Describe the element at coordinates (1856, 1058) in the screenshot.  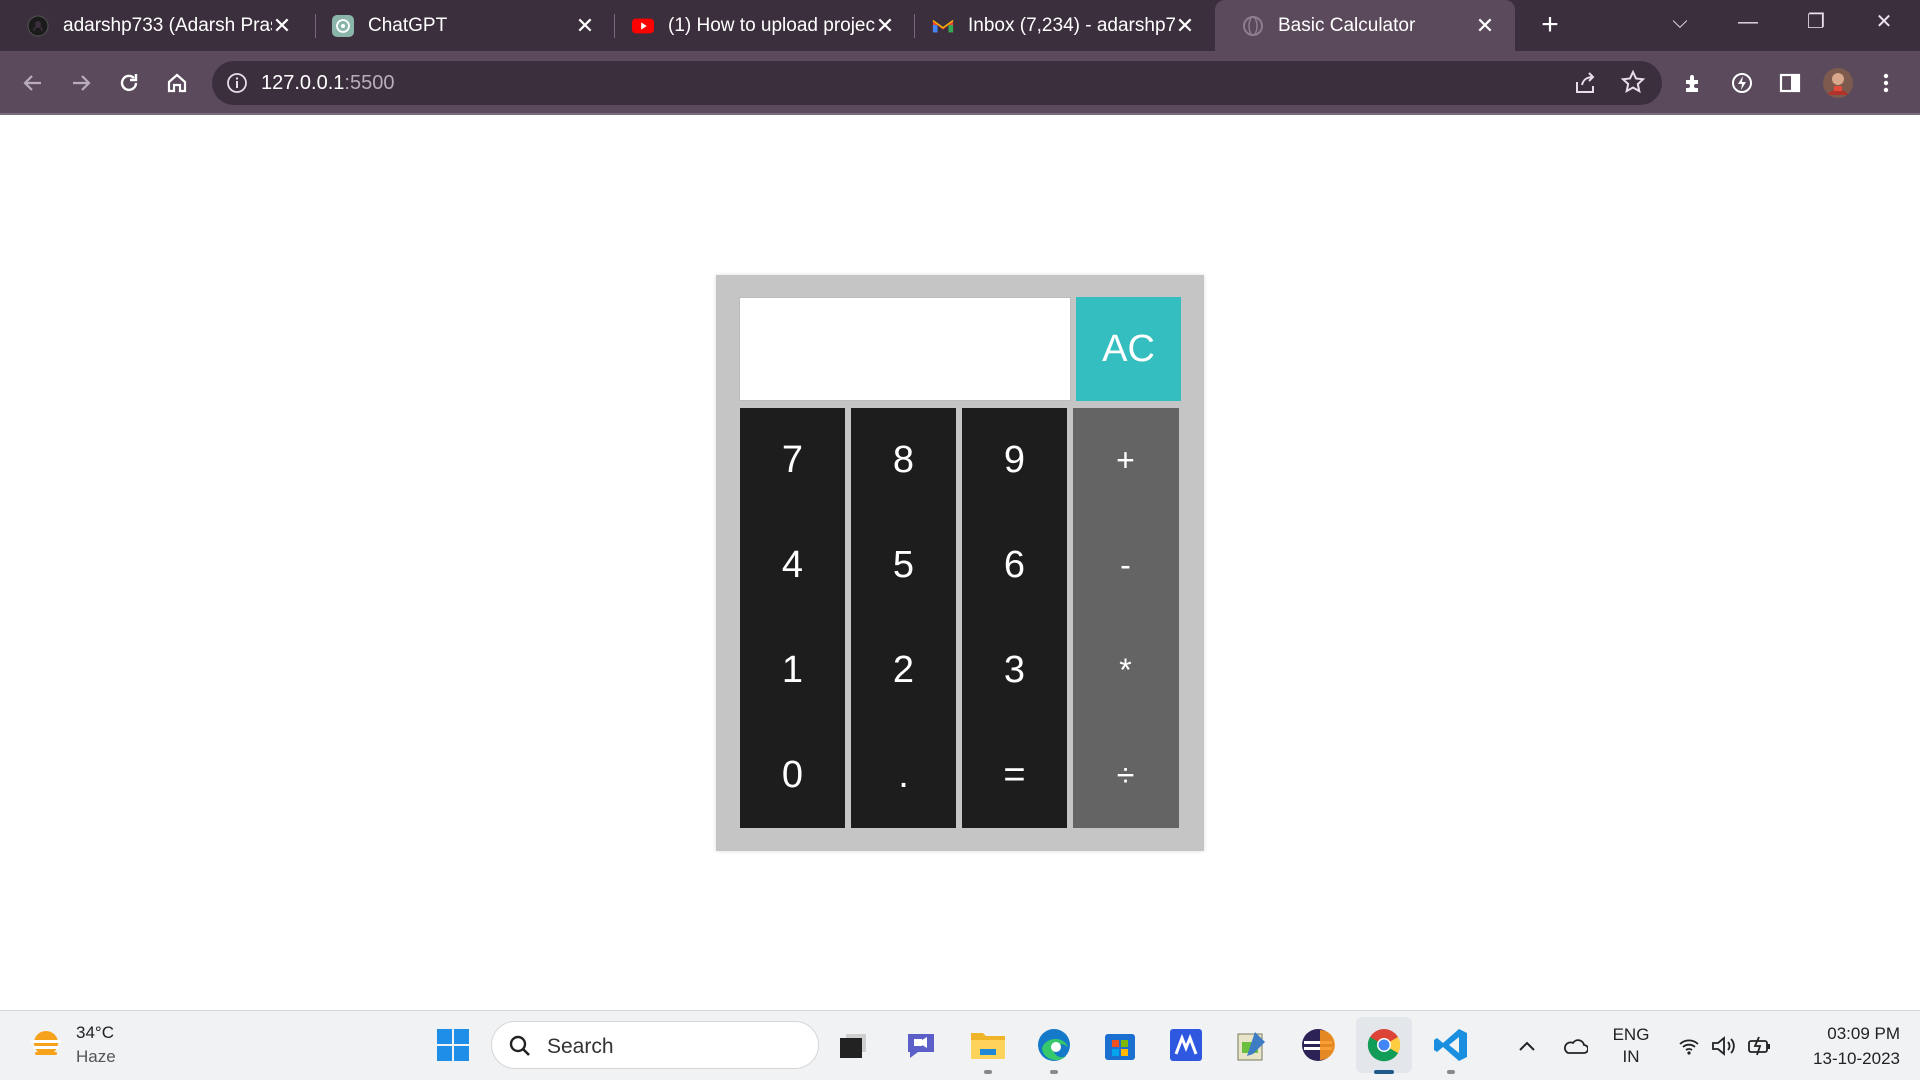
I see `clock-date: 13-10-2023` at that location.